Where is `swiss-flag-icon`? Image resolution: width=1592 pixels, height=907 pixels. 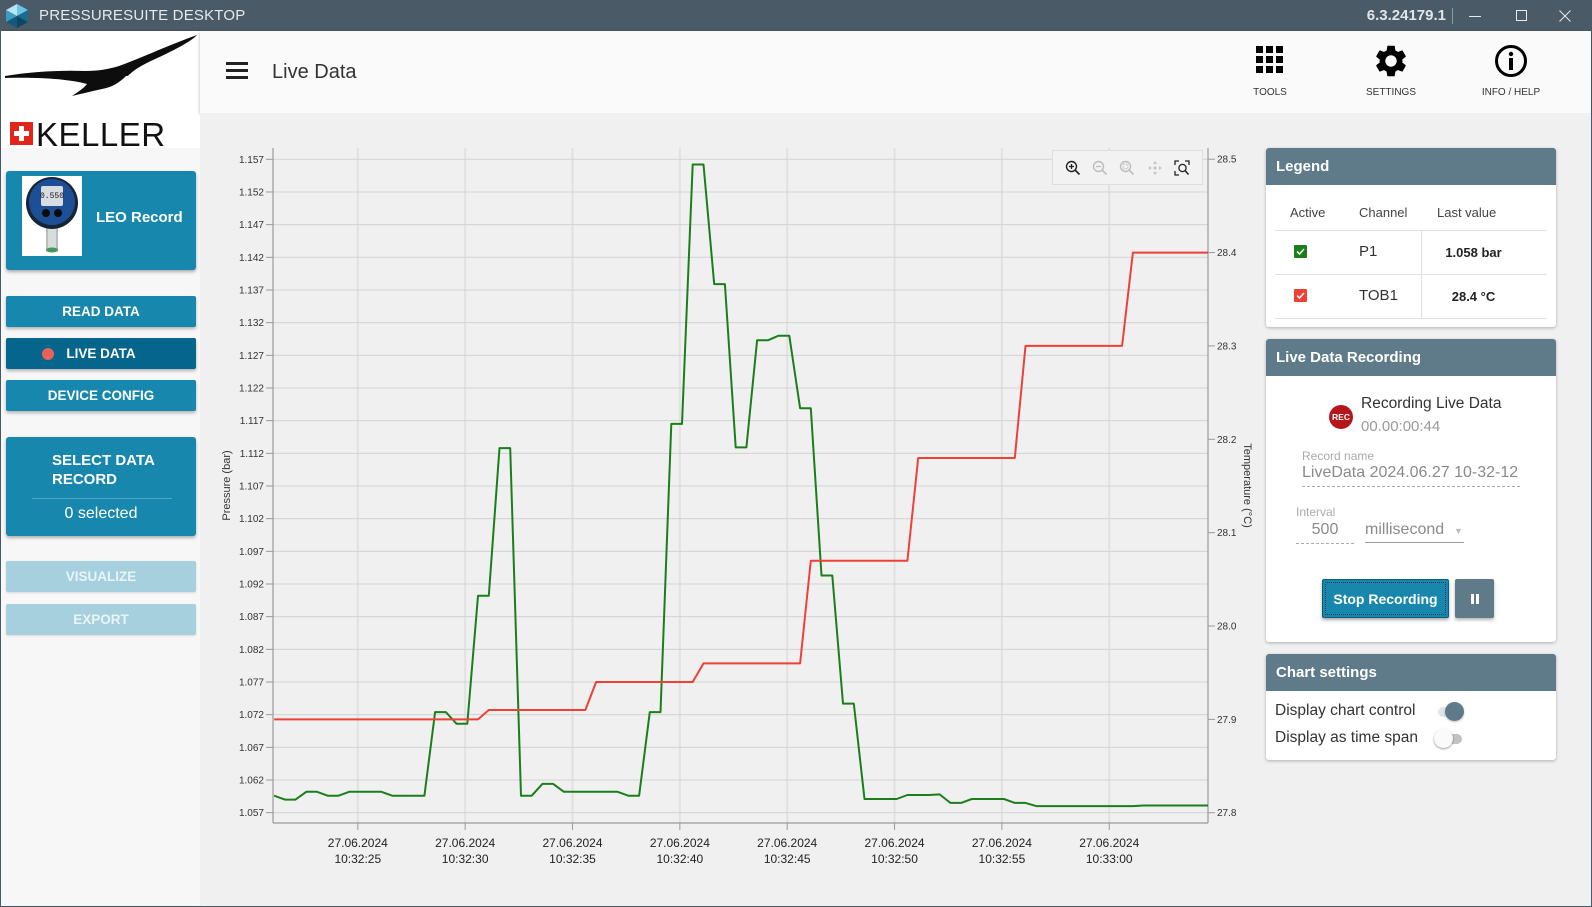
swiss-flag-icon is located at coordinates (21, 133).